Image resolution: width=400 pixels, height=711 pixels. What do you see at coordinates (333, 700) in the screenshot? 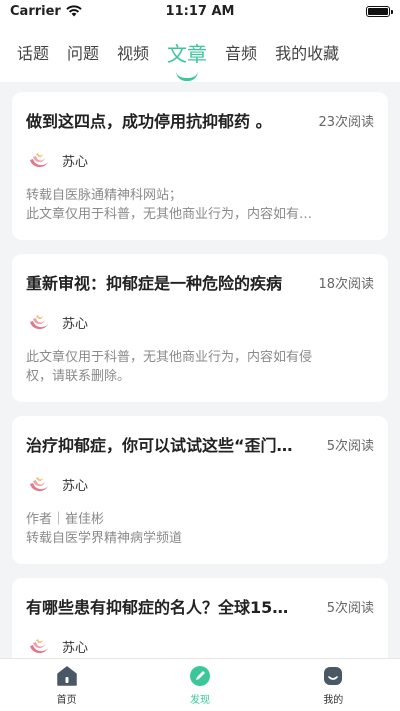
I see `nav-mine-label: 我的` at bounding box center [333, 700].